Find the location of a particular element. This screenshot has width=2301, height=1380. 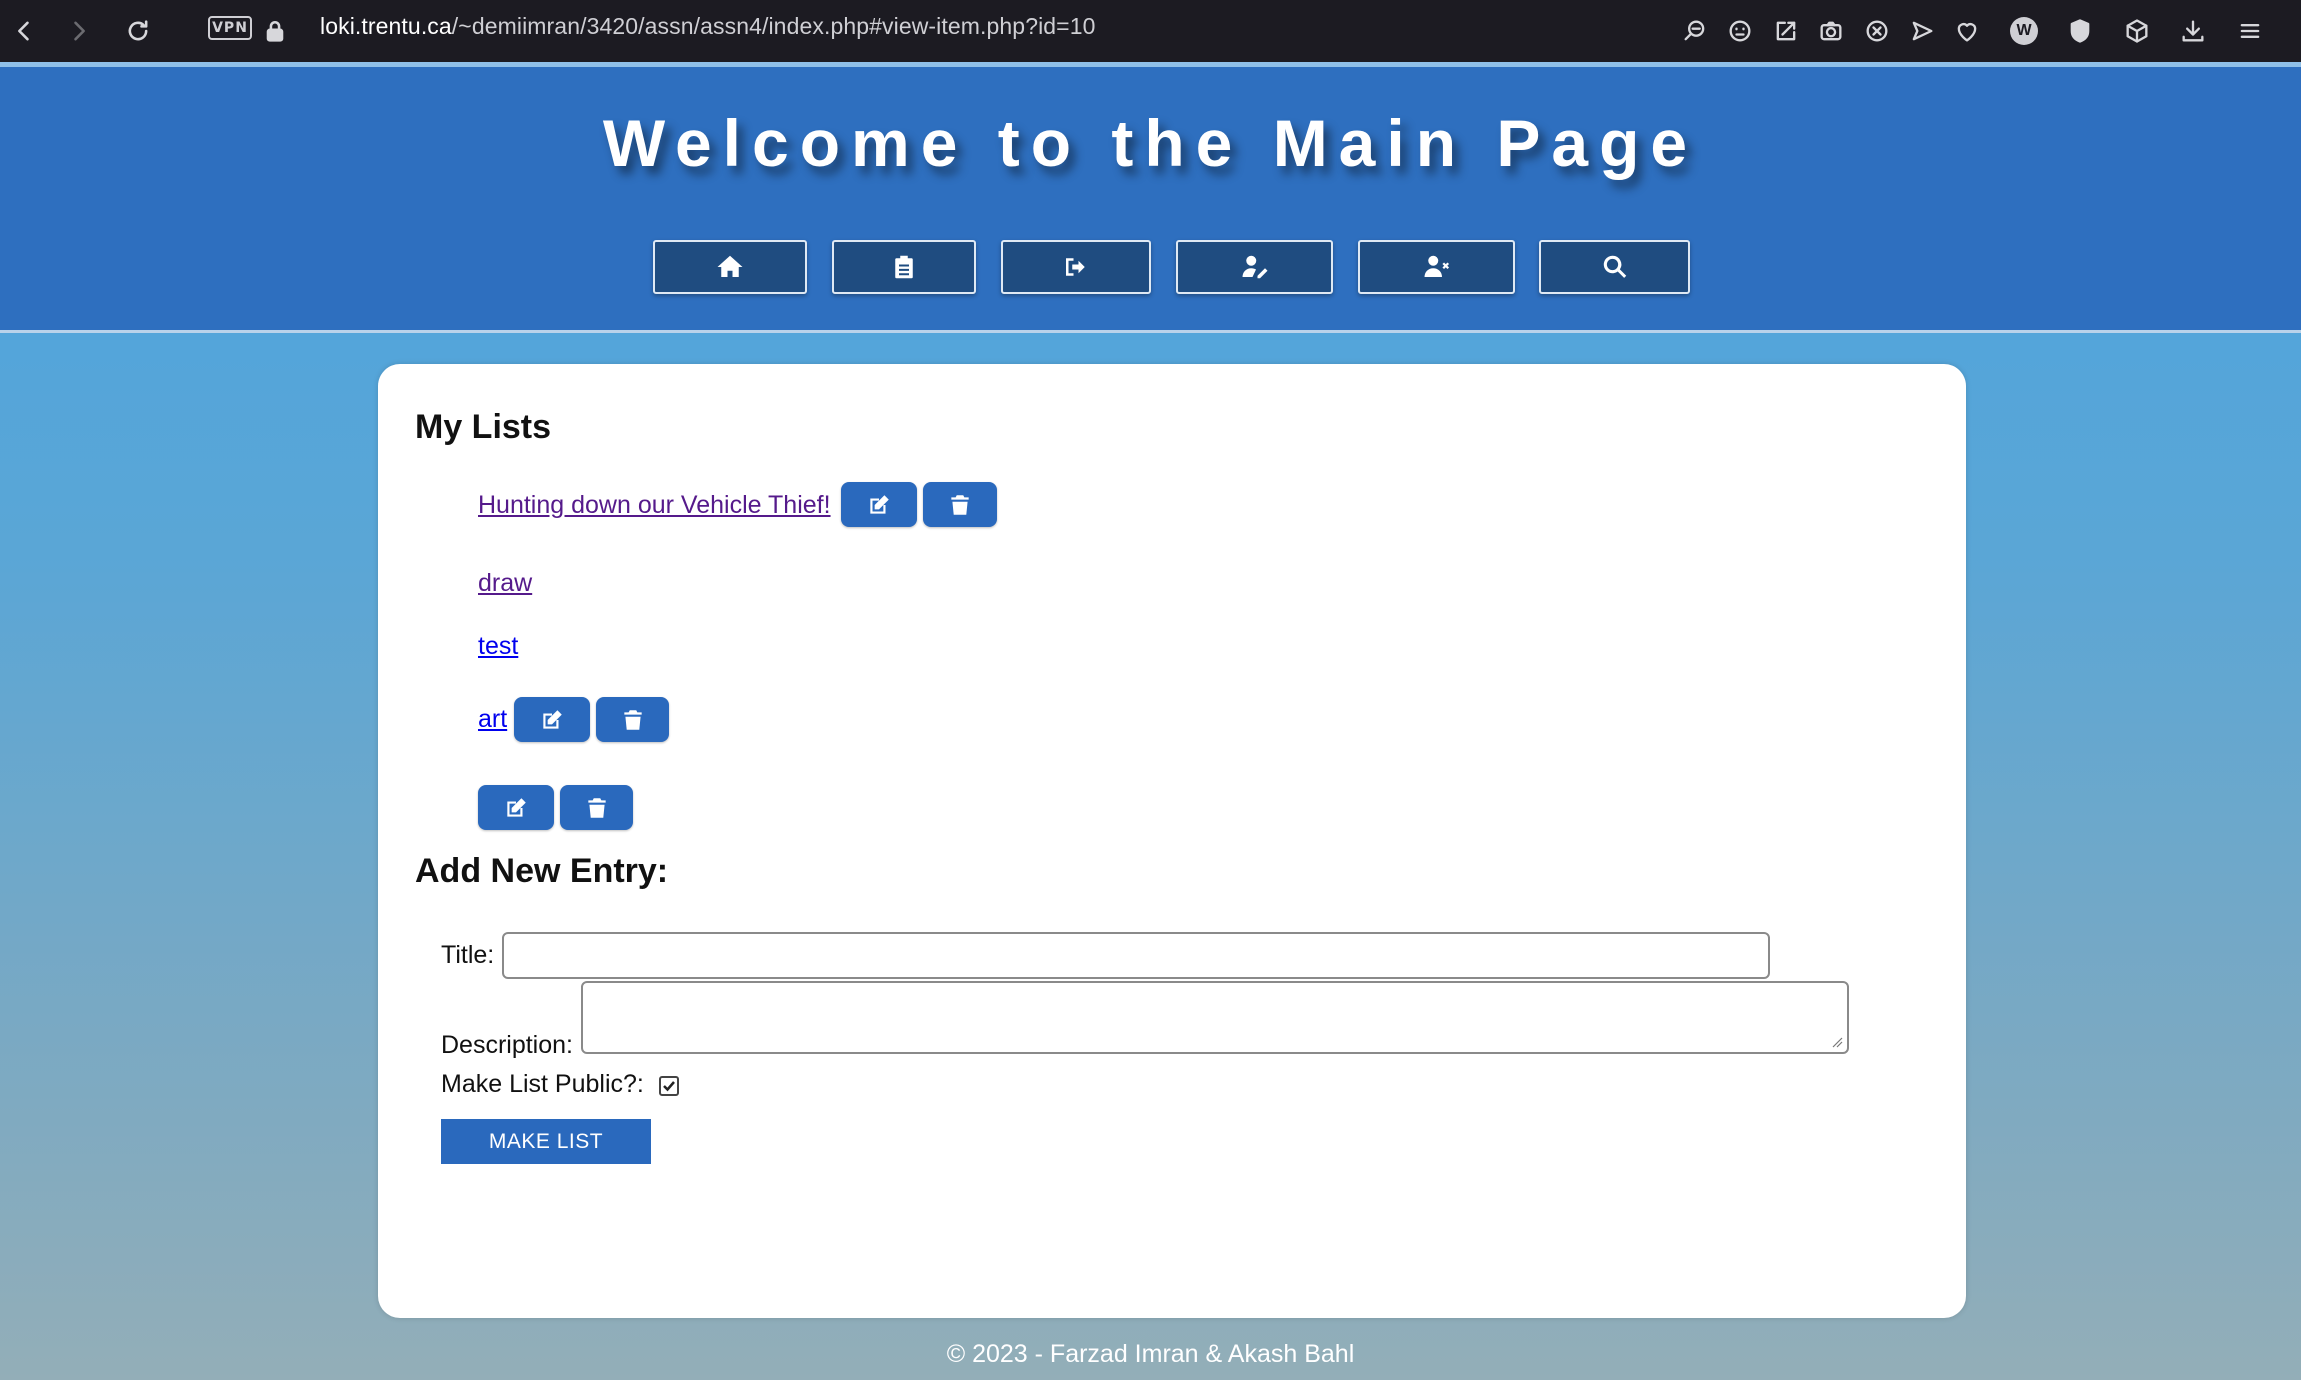

nav-edit-profile-button is located at coordinates (1254, 267).